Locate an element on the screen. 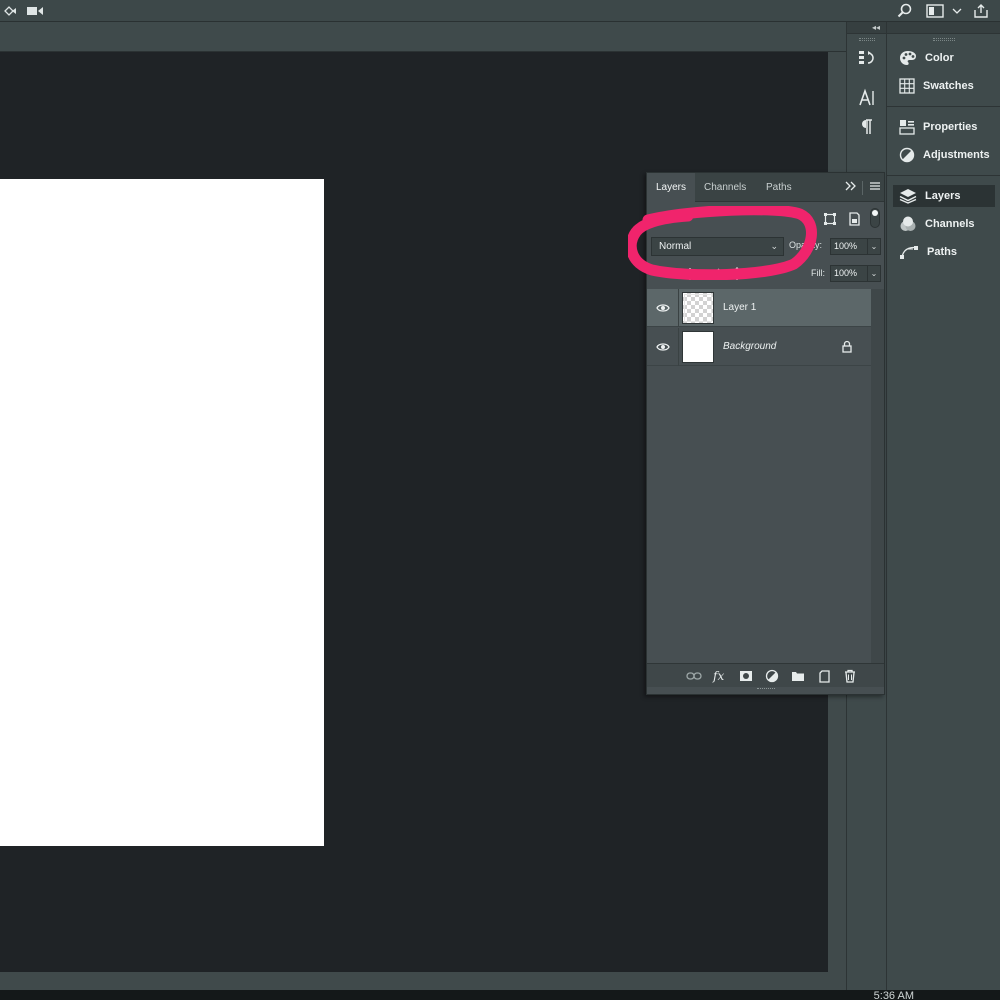 The width and height of the screenshot is (1000, 1000). lock-image-pixels-icon is located at coordinates (715, 275).